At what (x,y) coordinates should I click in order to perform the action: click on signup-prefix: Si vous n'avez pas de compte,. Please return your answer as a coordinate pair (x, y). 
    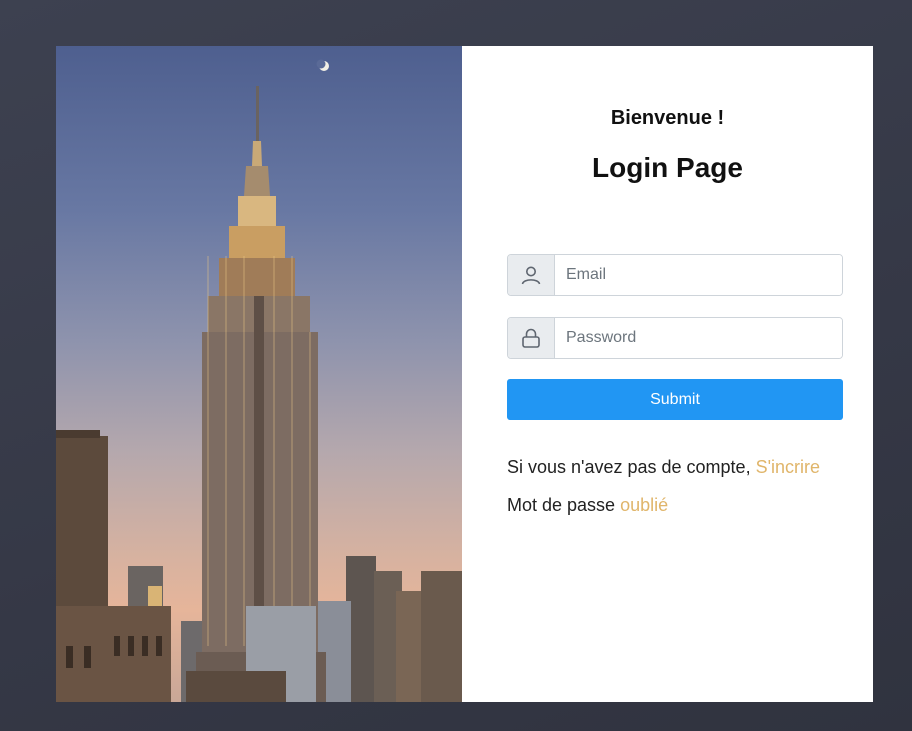
    Looking at the image, I should click on (629, 467).